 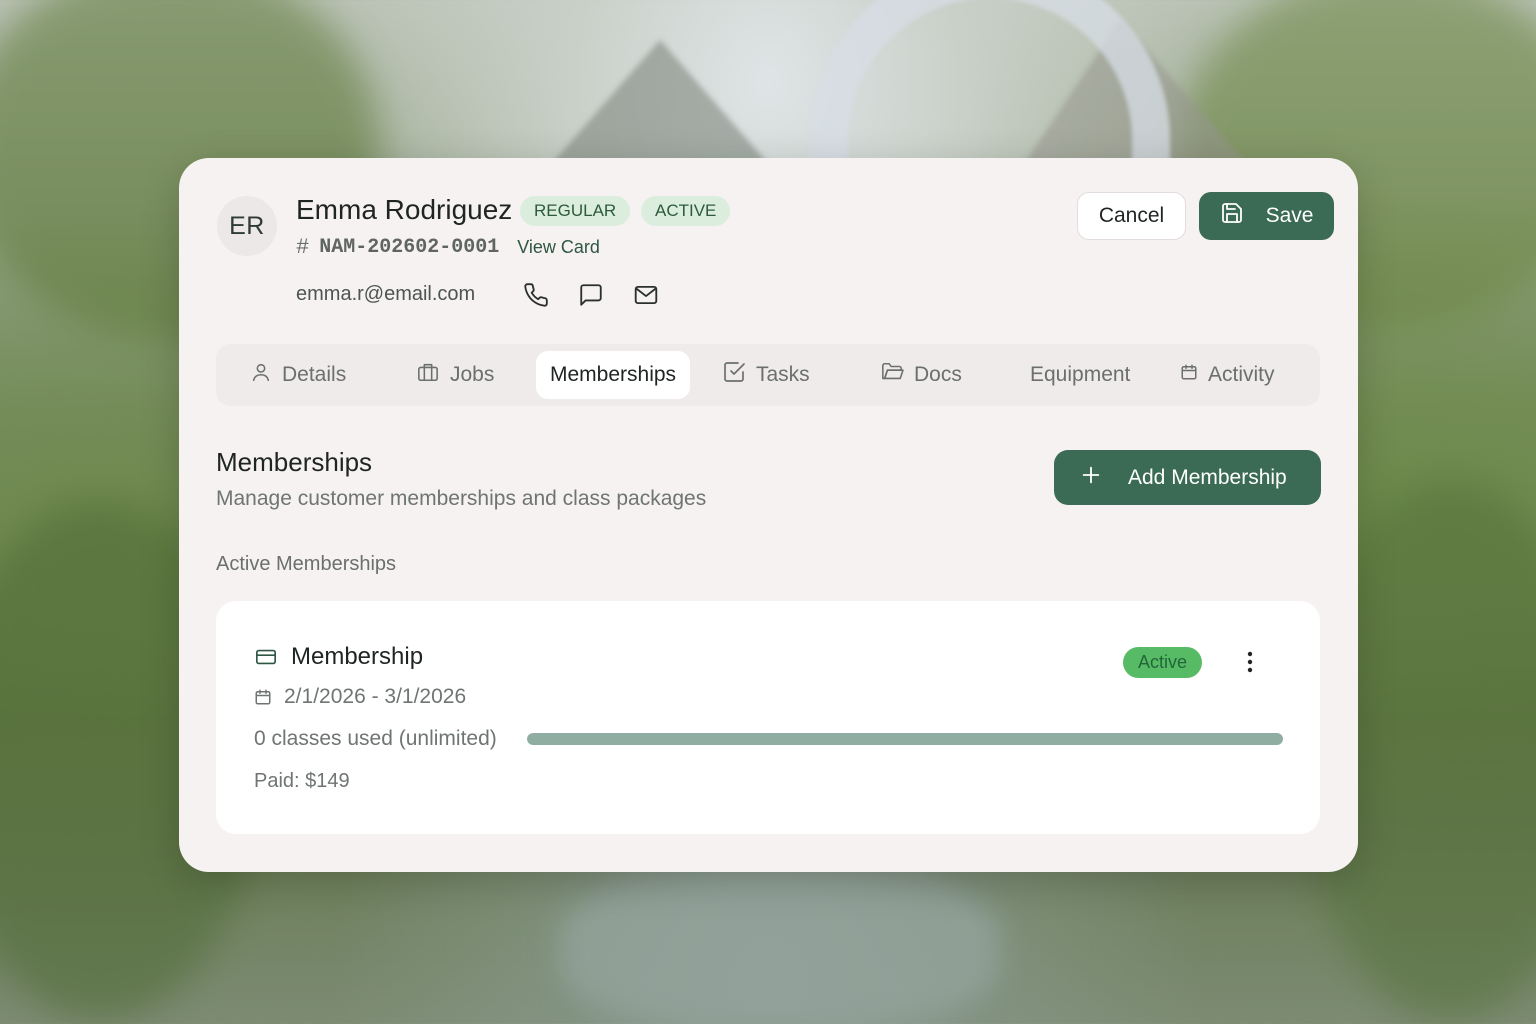 I want to click on tab-docs: Docs, so click(x=921, y=375).